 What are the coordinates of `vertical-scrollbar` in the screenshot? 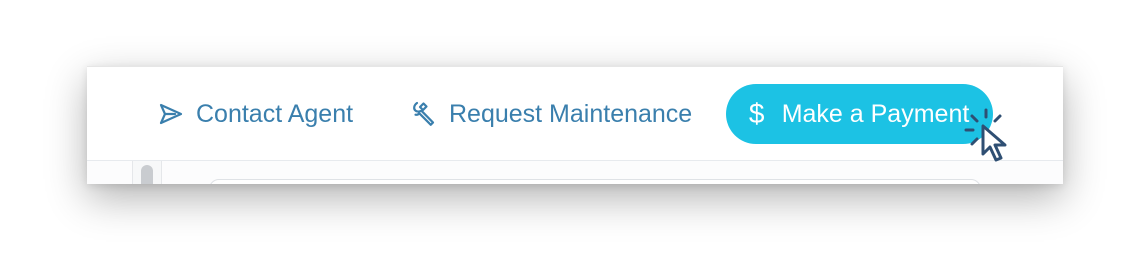 It's located at (147, 172).